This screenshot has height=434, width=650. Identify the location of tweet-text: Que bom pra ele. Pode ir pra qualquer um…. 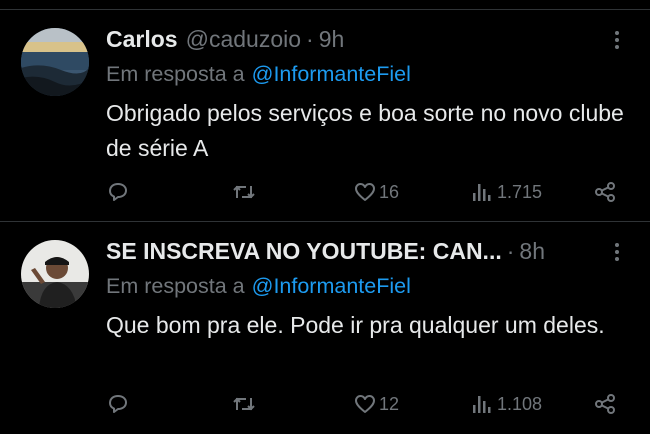
(355, 325).